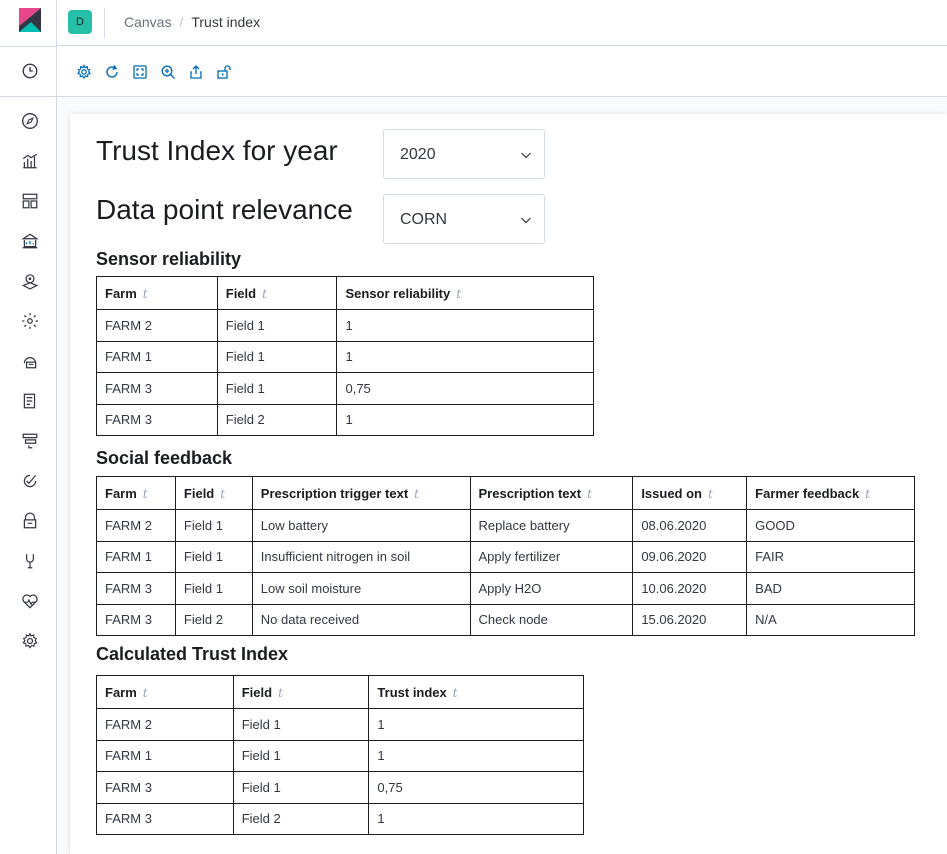 The image size is (947, 854). I want to click on canvas-icon, so click(30, 241).